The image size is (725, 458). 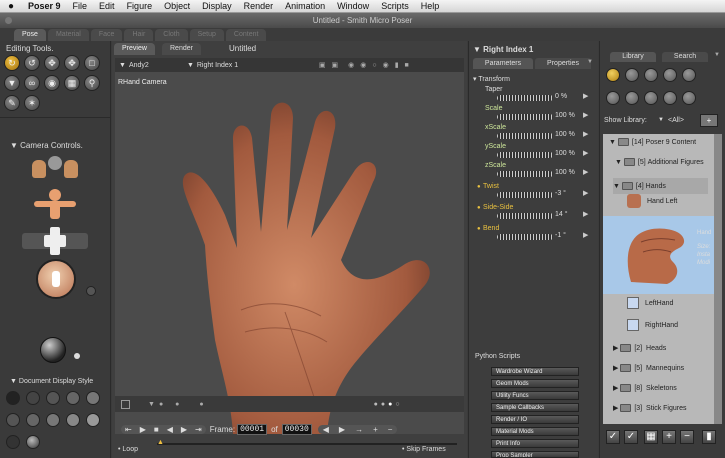 What do you see at coordinates (30, 35) in the screenshot?
I see `tab-pose: Pose` at bounding box center [30, 35].